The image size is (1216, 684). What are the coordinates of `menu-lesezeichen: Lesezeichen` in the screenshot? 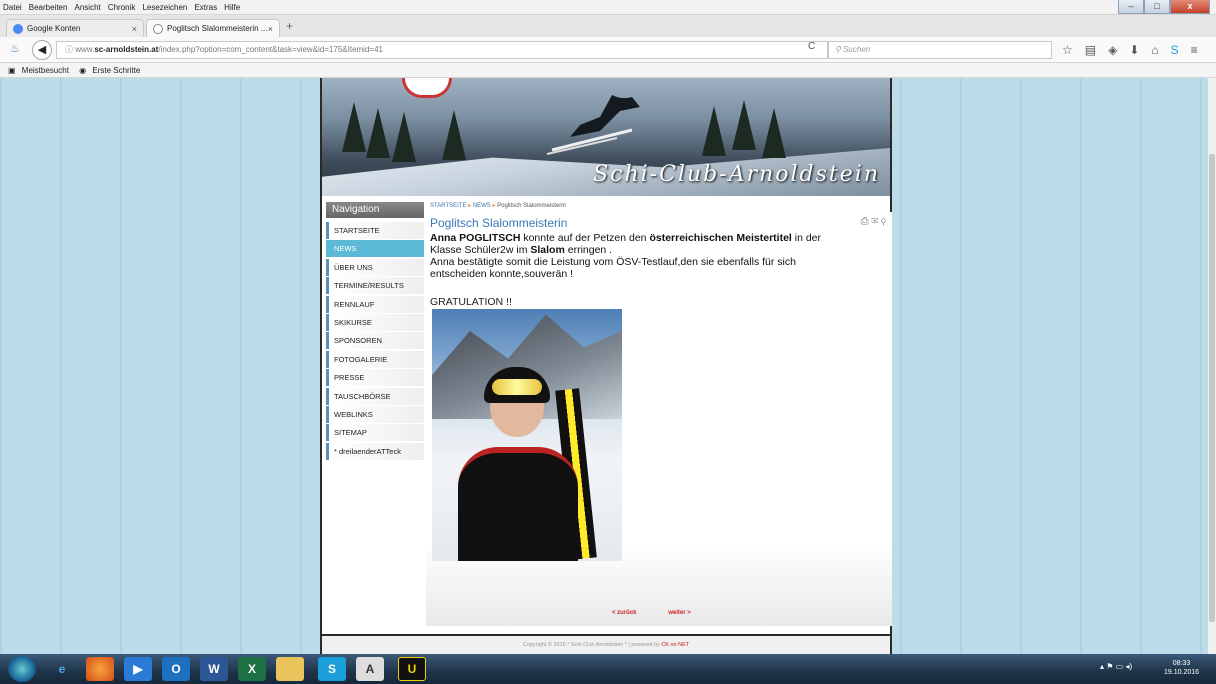 It's located at (164, 7).